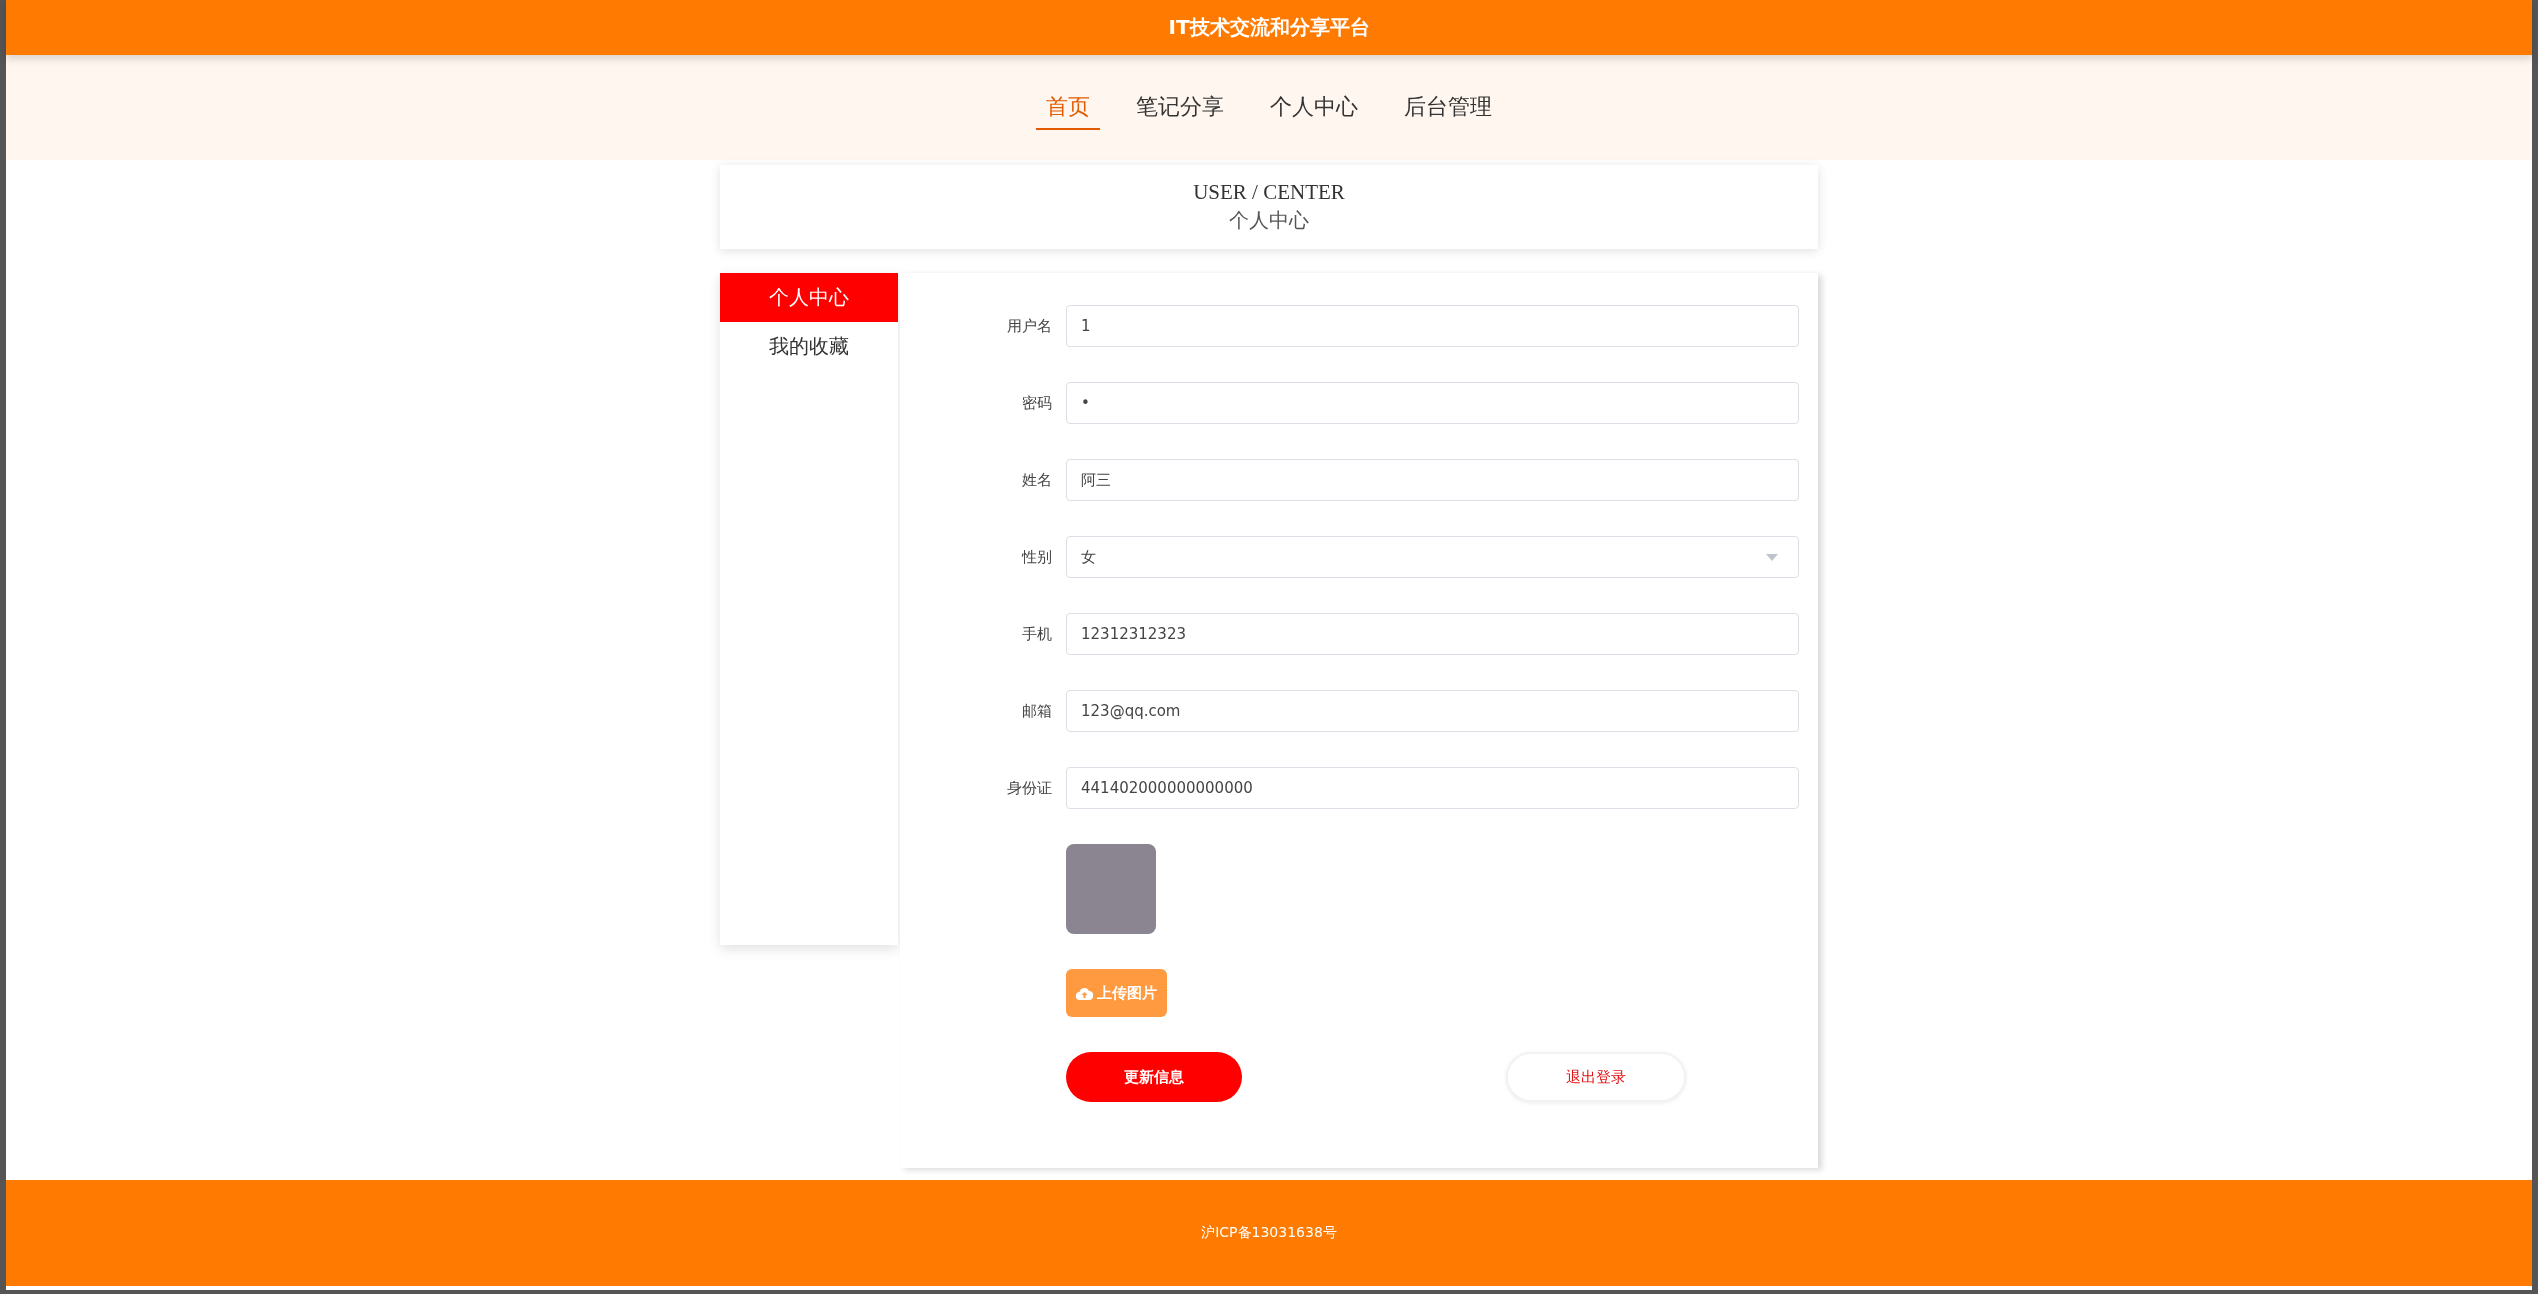 The height and width of the screenshot is (1294, 2538). Describe the element at coordinates (1269, 27) in the screenshot. I see `site-title: IT技术交流和分享平台` at that location.